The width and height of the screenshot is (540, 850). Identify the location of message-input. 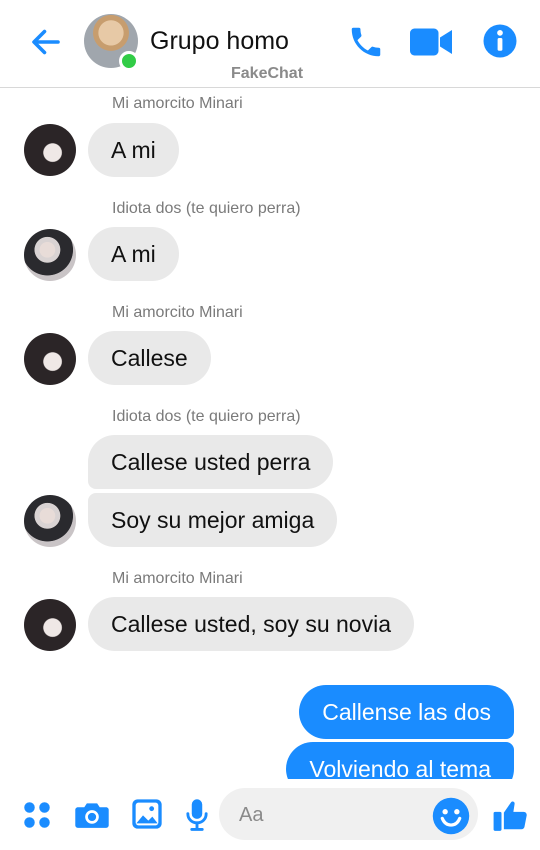
(334, 815).